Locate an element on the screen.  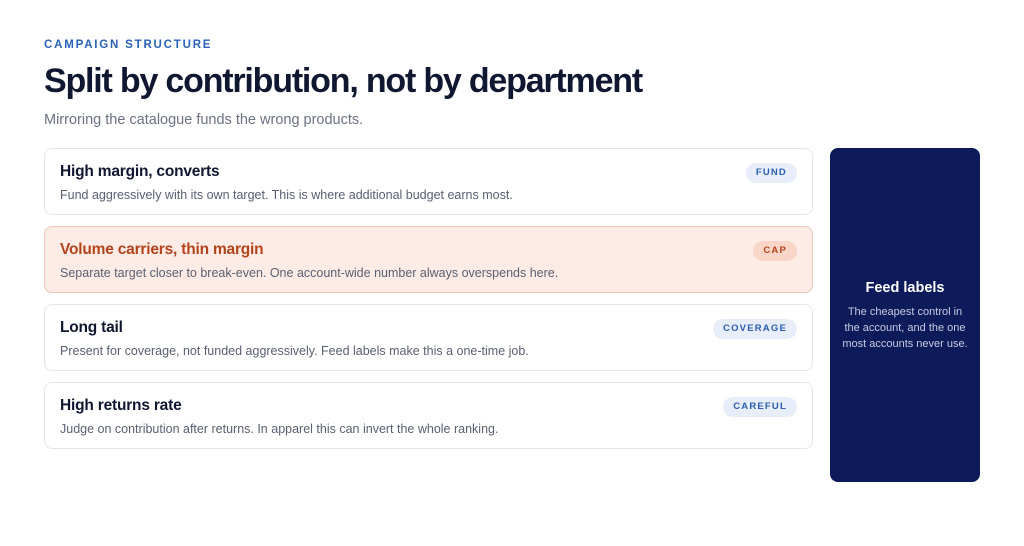
coverage-badge: COVERAGE is located at coordinates (755, 329).